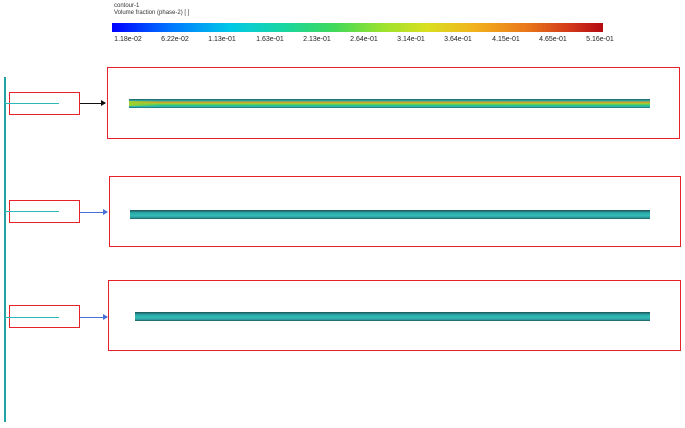 The width and height of the screenshot is (685, 428). What do you see at coordinates (317, 39) in the screenshot?
I see `colorbar-tick-label: 2.13e-01` at bounding box center [317, 39].